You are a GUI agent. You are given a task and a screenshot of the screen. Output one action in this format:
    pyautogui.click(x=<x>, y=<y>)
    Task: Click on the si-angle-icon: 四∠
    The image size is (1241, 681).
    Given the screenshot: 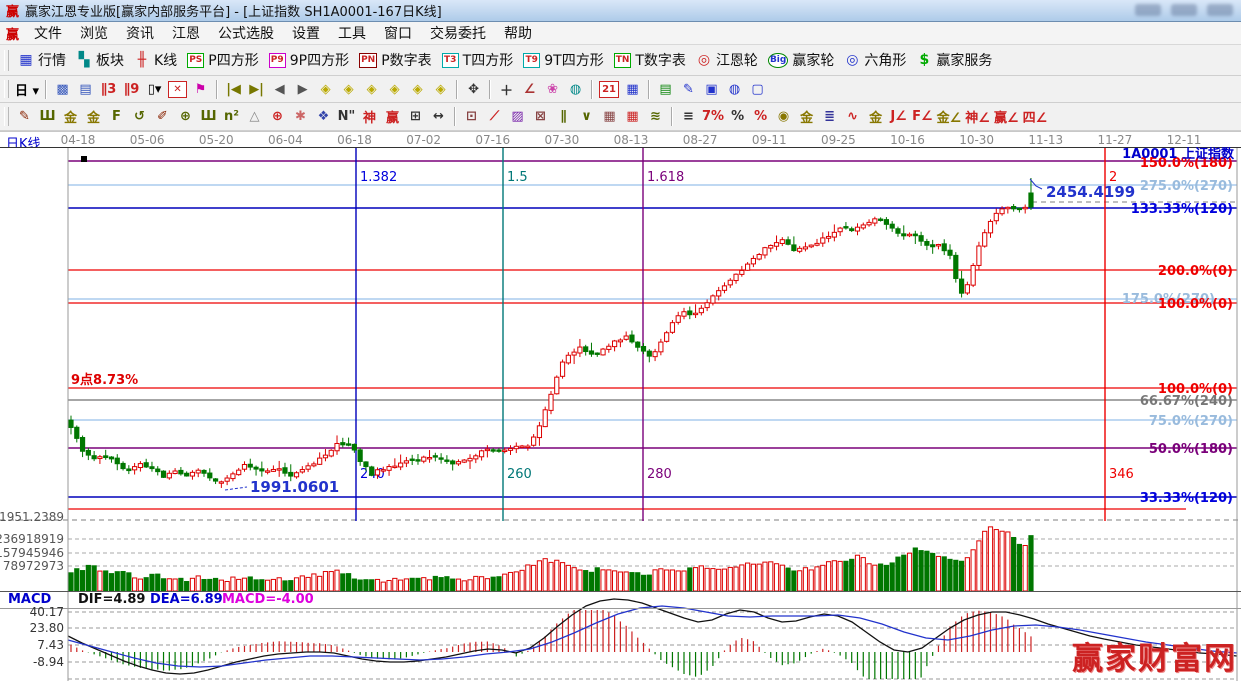 What is the action you would take?
    pyautogui.click(x=1035, y=116)
    